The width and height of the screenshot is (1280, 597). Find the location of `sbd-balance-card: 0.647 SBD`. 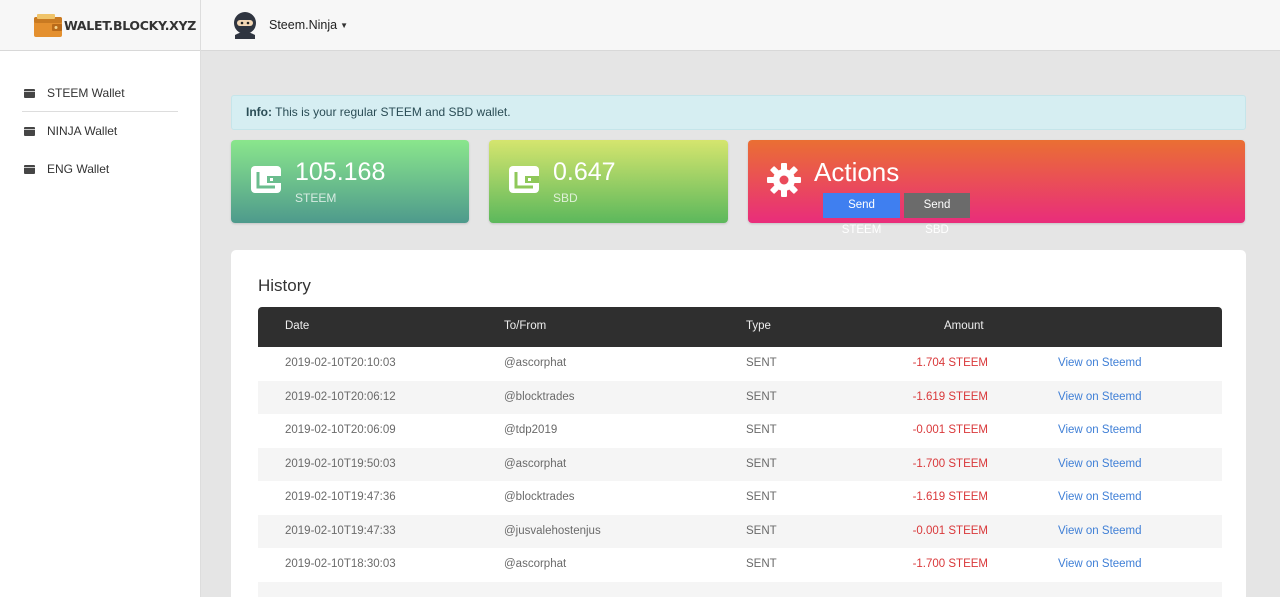

sbd-balance-card: 0.647 SBD is located at coordinates (608, 181).